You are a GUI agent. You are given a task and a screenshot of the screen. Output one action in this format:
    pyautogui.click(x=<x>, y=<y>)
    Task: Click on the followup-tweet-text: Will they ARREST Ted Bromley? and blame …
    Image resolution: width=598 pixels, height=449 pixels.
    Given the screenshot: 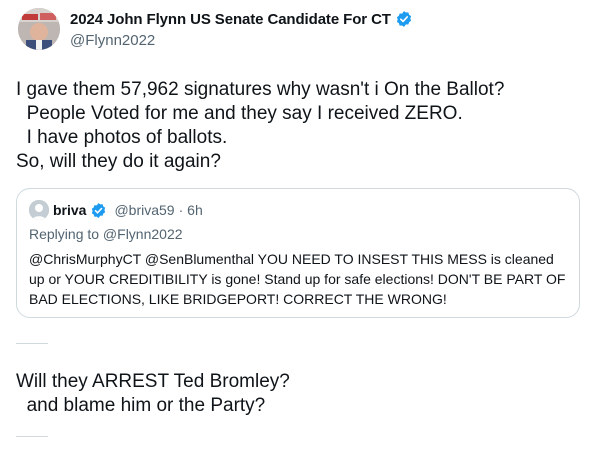 What is the action you would take?
    pyautogui.click(x=153, y=393)
    